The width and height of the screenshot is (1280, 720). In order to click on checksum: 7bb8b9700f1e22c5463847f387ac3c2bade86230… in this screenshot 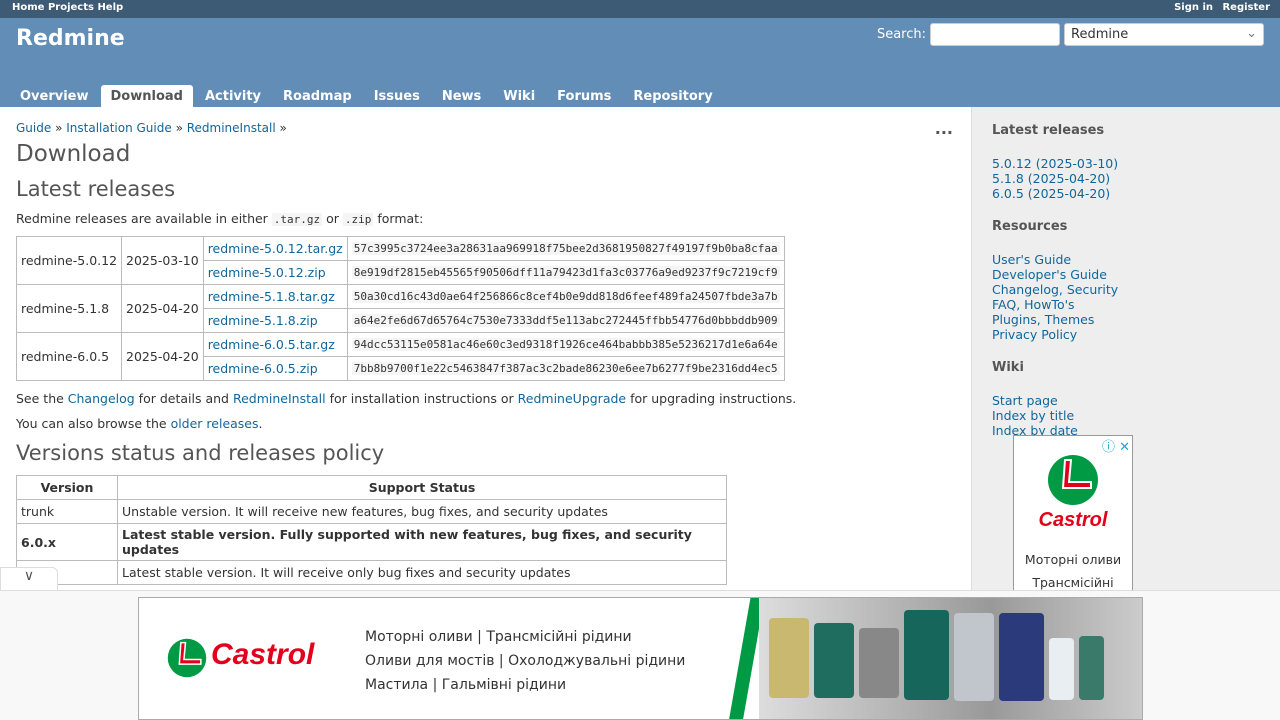, I will do `click(565, 368)`.